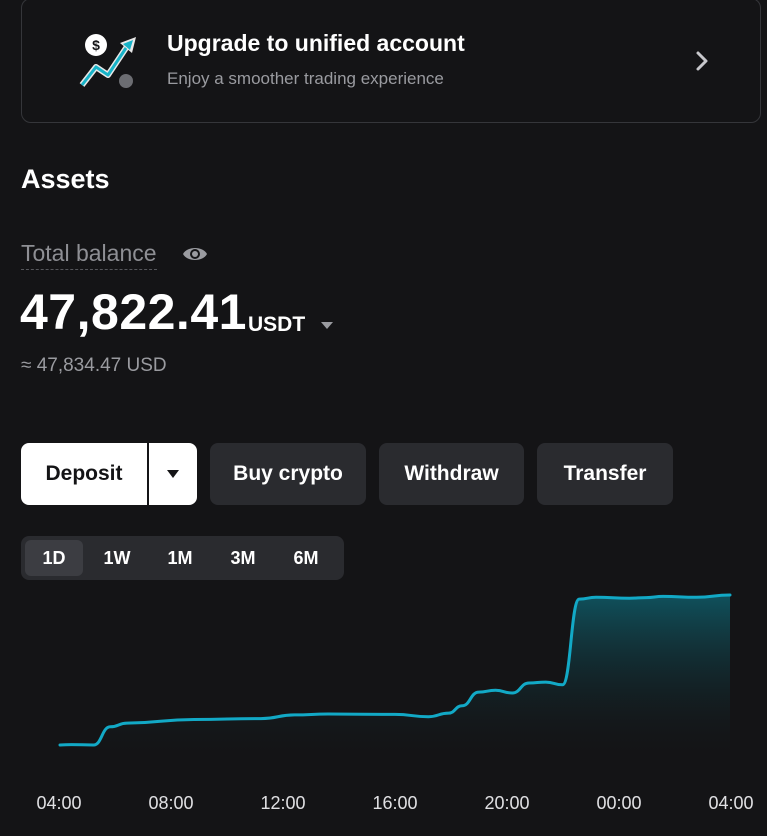 The height and width of the screenshot is (836, 767). I want to click on currency-selector: USDT, so click(291, 325).